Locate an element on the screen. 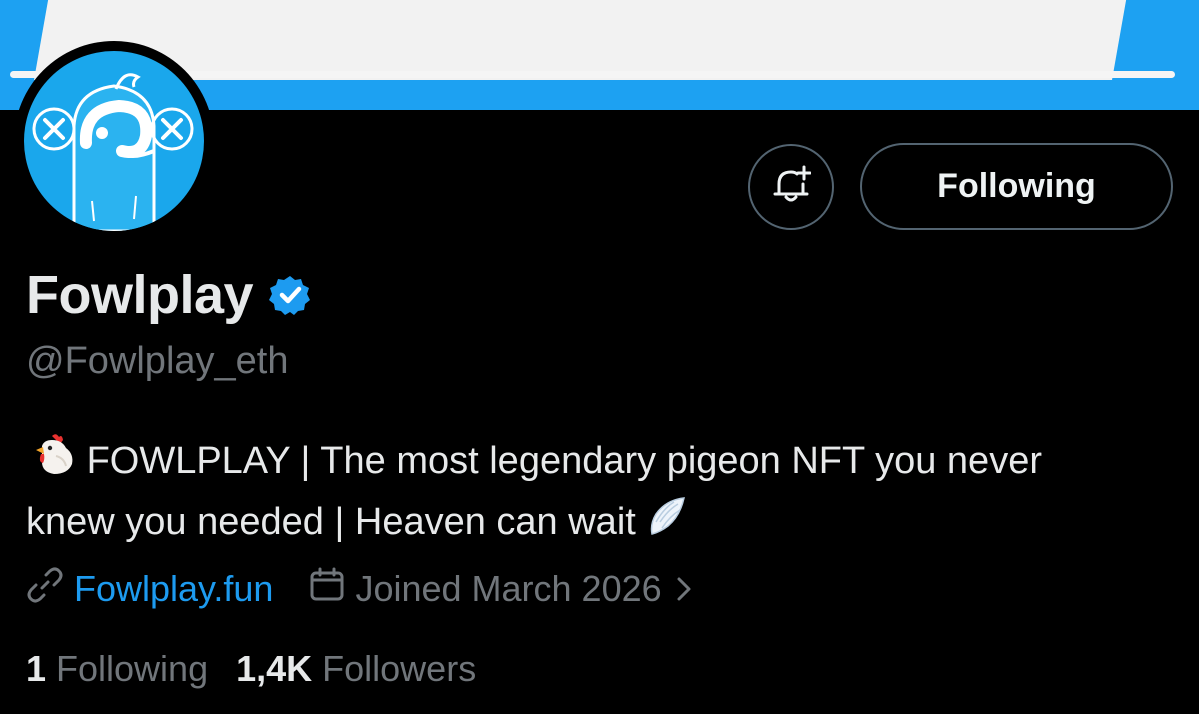 The image size is (1199, 714). profile-meta: Fowlplay.fun Joined March 2026 is located at coordinates (364, 589).